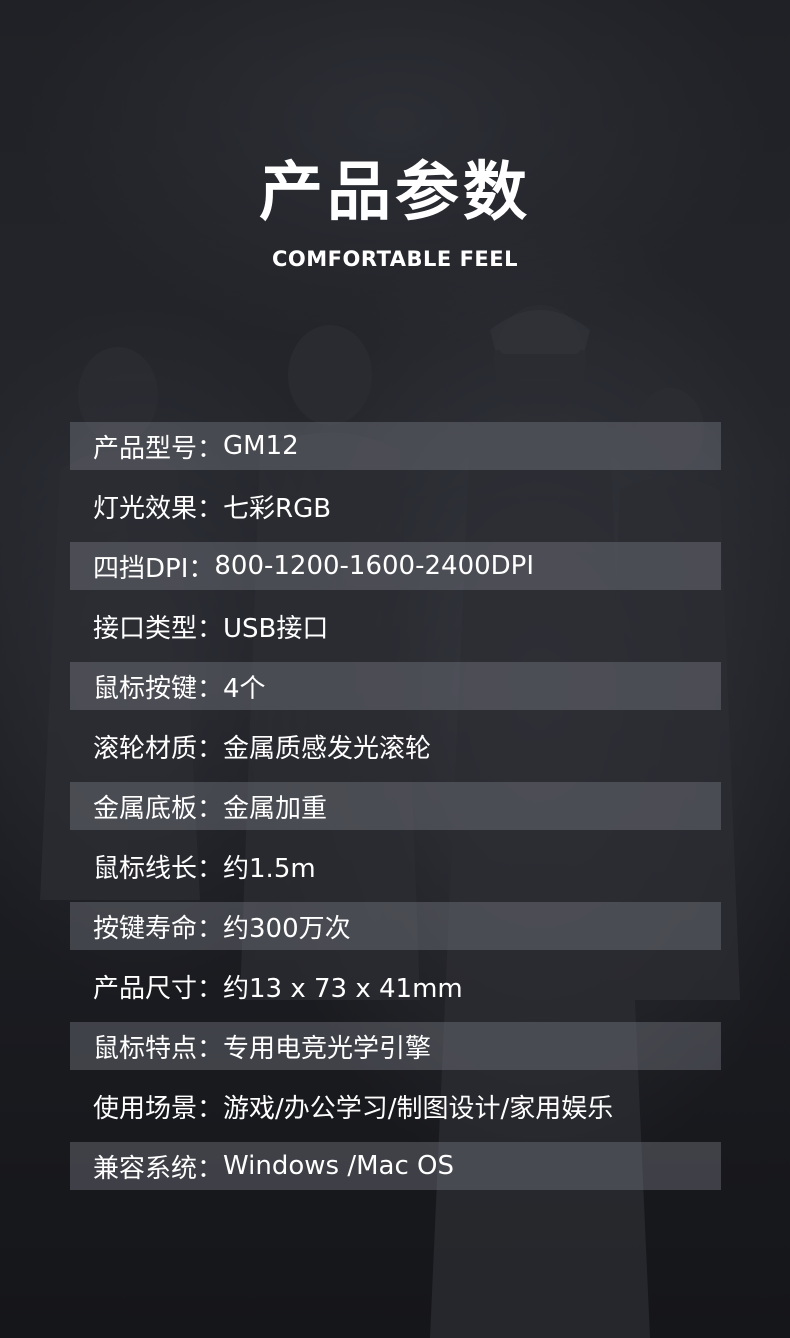 The image size is (790, 1338). I want to click on spec-value: Windows /Mac OS, so click(338, 1166).